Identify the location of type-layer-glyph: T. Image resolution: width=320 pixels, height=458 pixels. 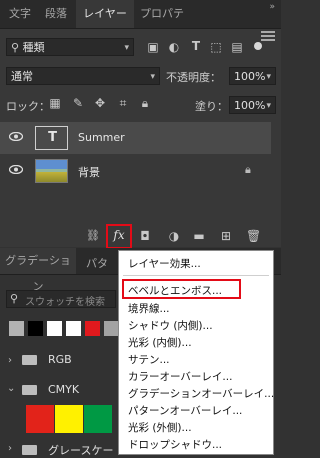
(52, 137).